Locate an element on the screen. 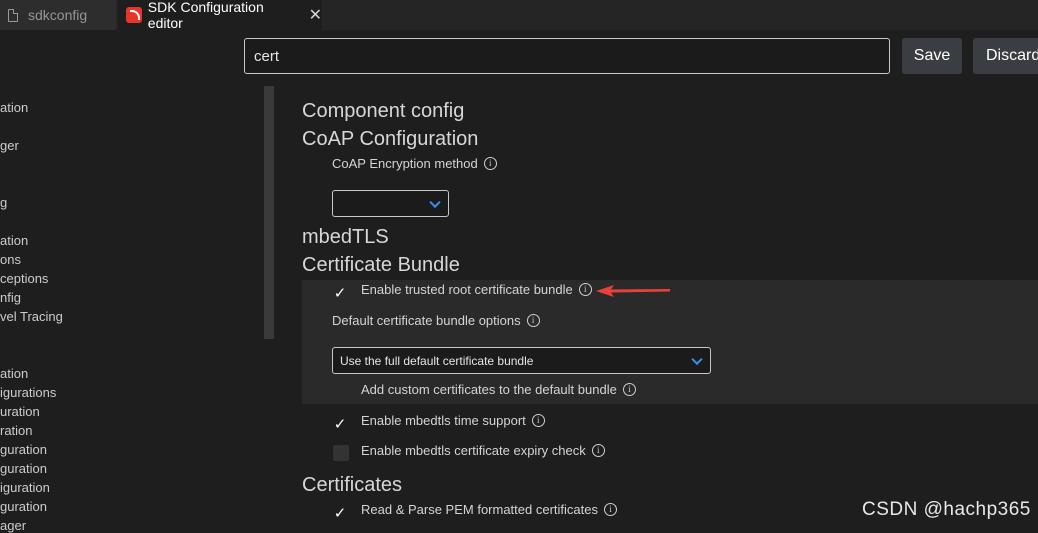  save-button: Save is located at coordinates (932, 56).